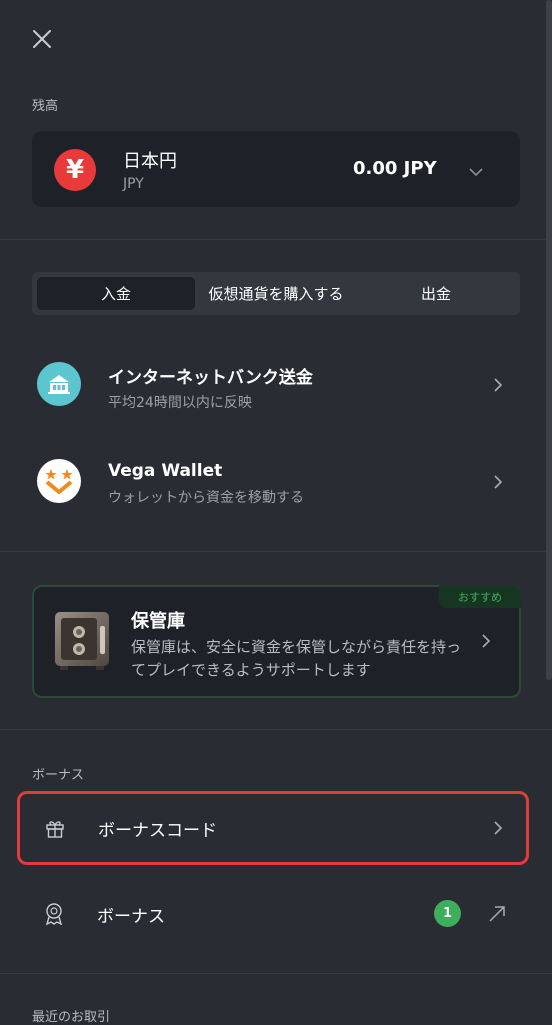 This screenshot has height=1025, width=552. Describe the element at coordinates (71, 1017) in the screenshot. I see `recent-transactions-label: 最近のお取引` at that location.